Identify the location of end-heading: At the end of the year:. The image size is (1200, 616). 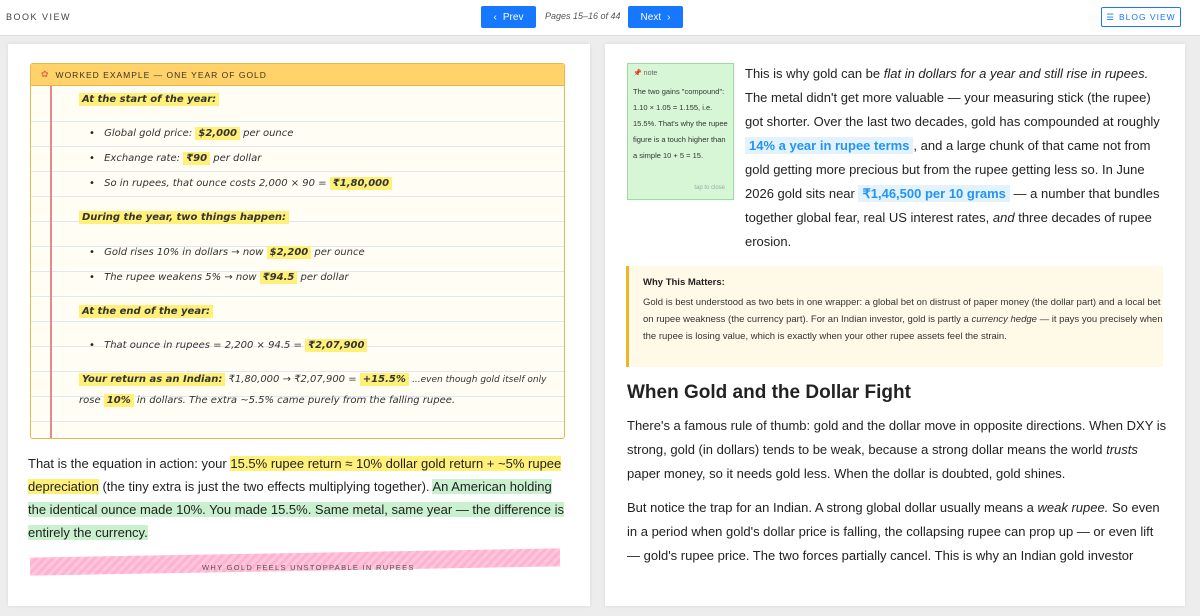
(146, 311).